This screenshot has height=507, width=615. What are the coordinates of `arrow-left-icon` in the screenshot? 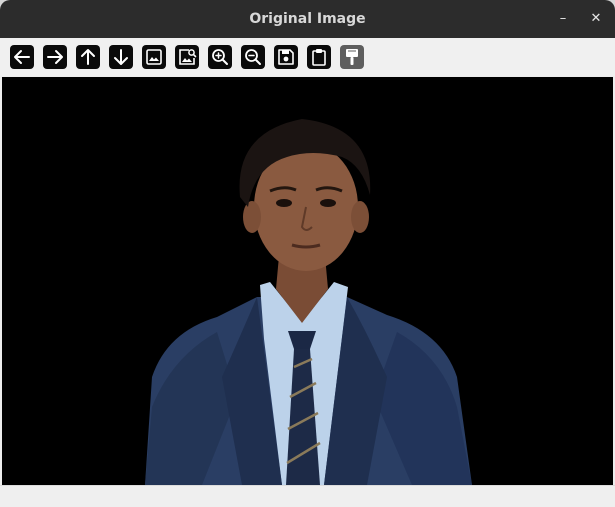 It's located at (22, 57).